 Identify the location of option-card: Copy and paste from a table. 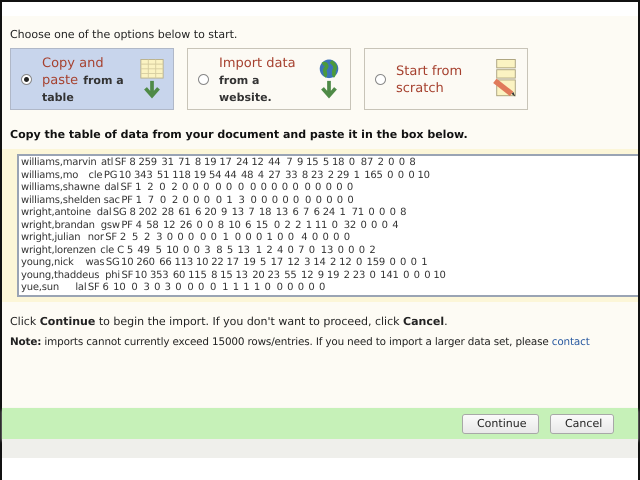
(92, 79).